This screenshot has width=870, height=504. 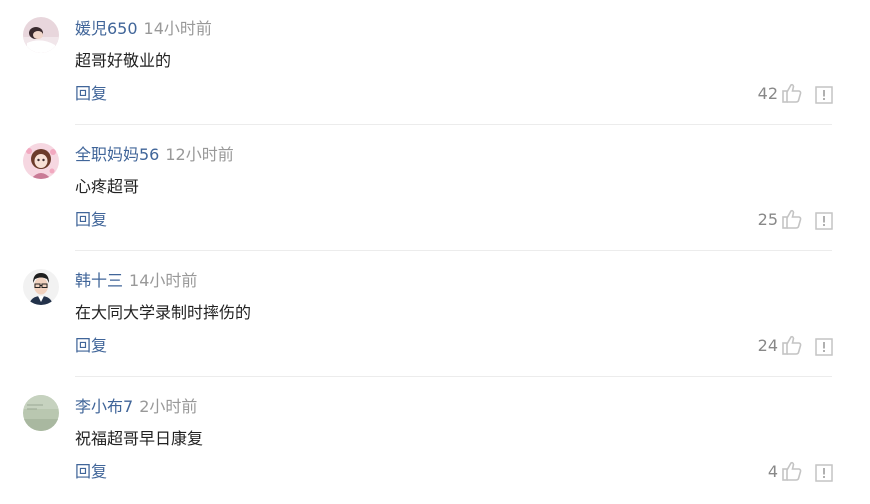 What do you see at coordinates (123, 60) in the screenshot?
I see `comment-text: 超哥好敬业的` at bounding box center [123, 60].